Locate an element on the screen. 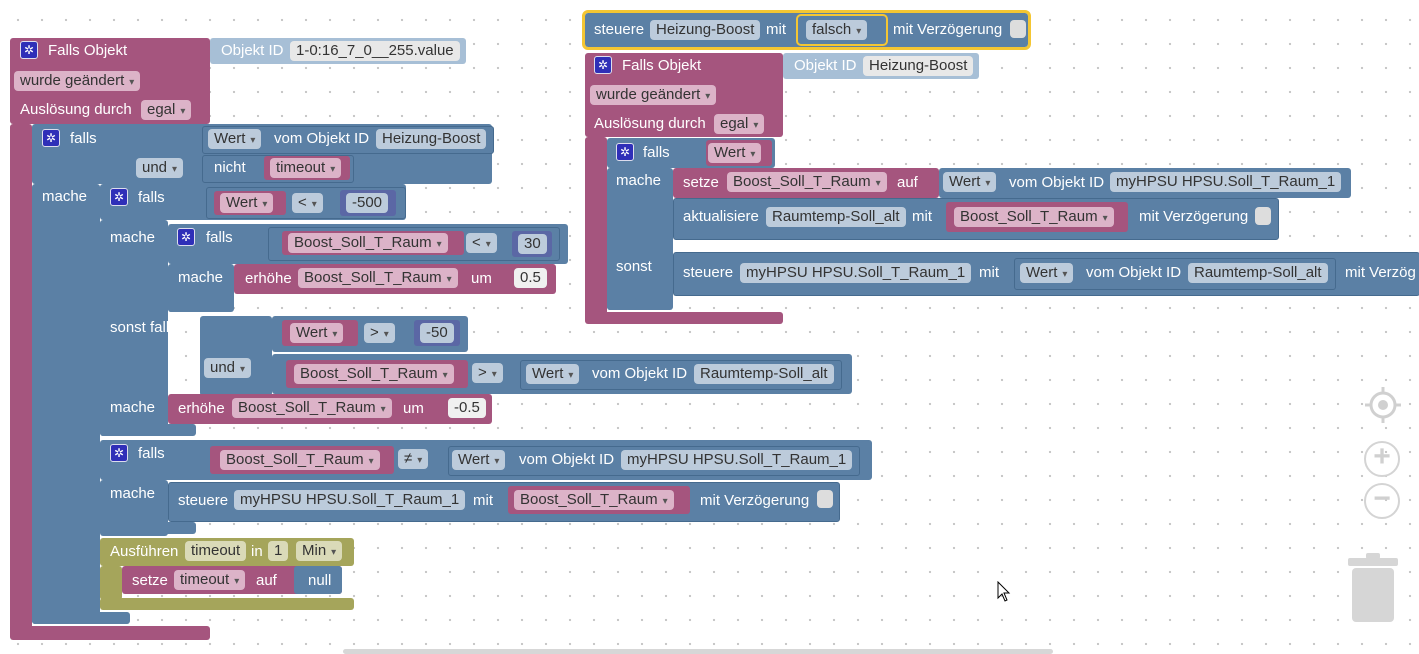 This screenshot has height=654, width=1419. num-field: -50 is located at coordinates (437, 333).